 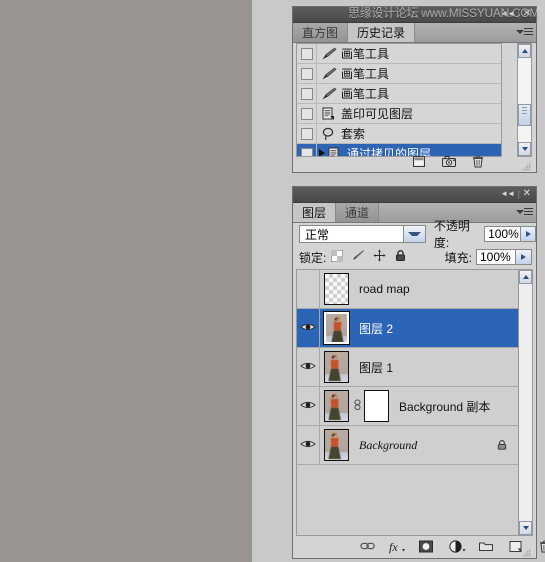 What do you see at coordinates (449, 161) in the screenshot?
I see `camera-snapshot-icon` at bounding box center [449, 161].